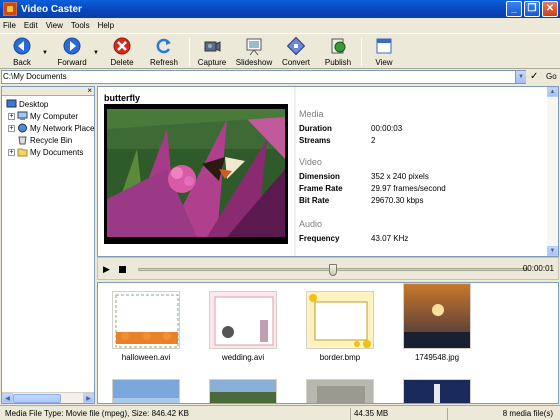  I want to click on info-divider, so click(295, 171).